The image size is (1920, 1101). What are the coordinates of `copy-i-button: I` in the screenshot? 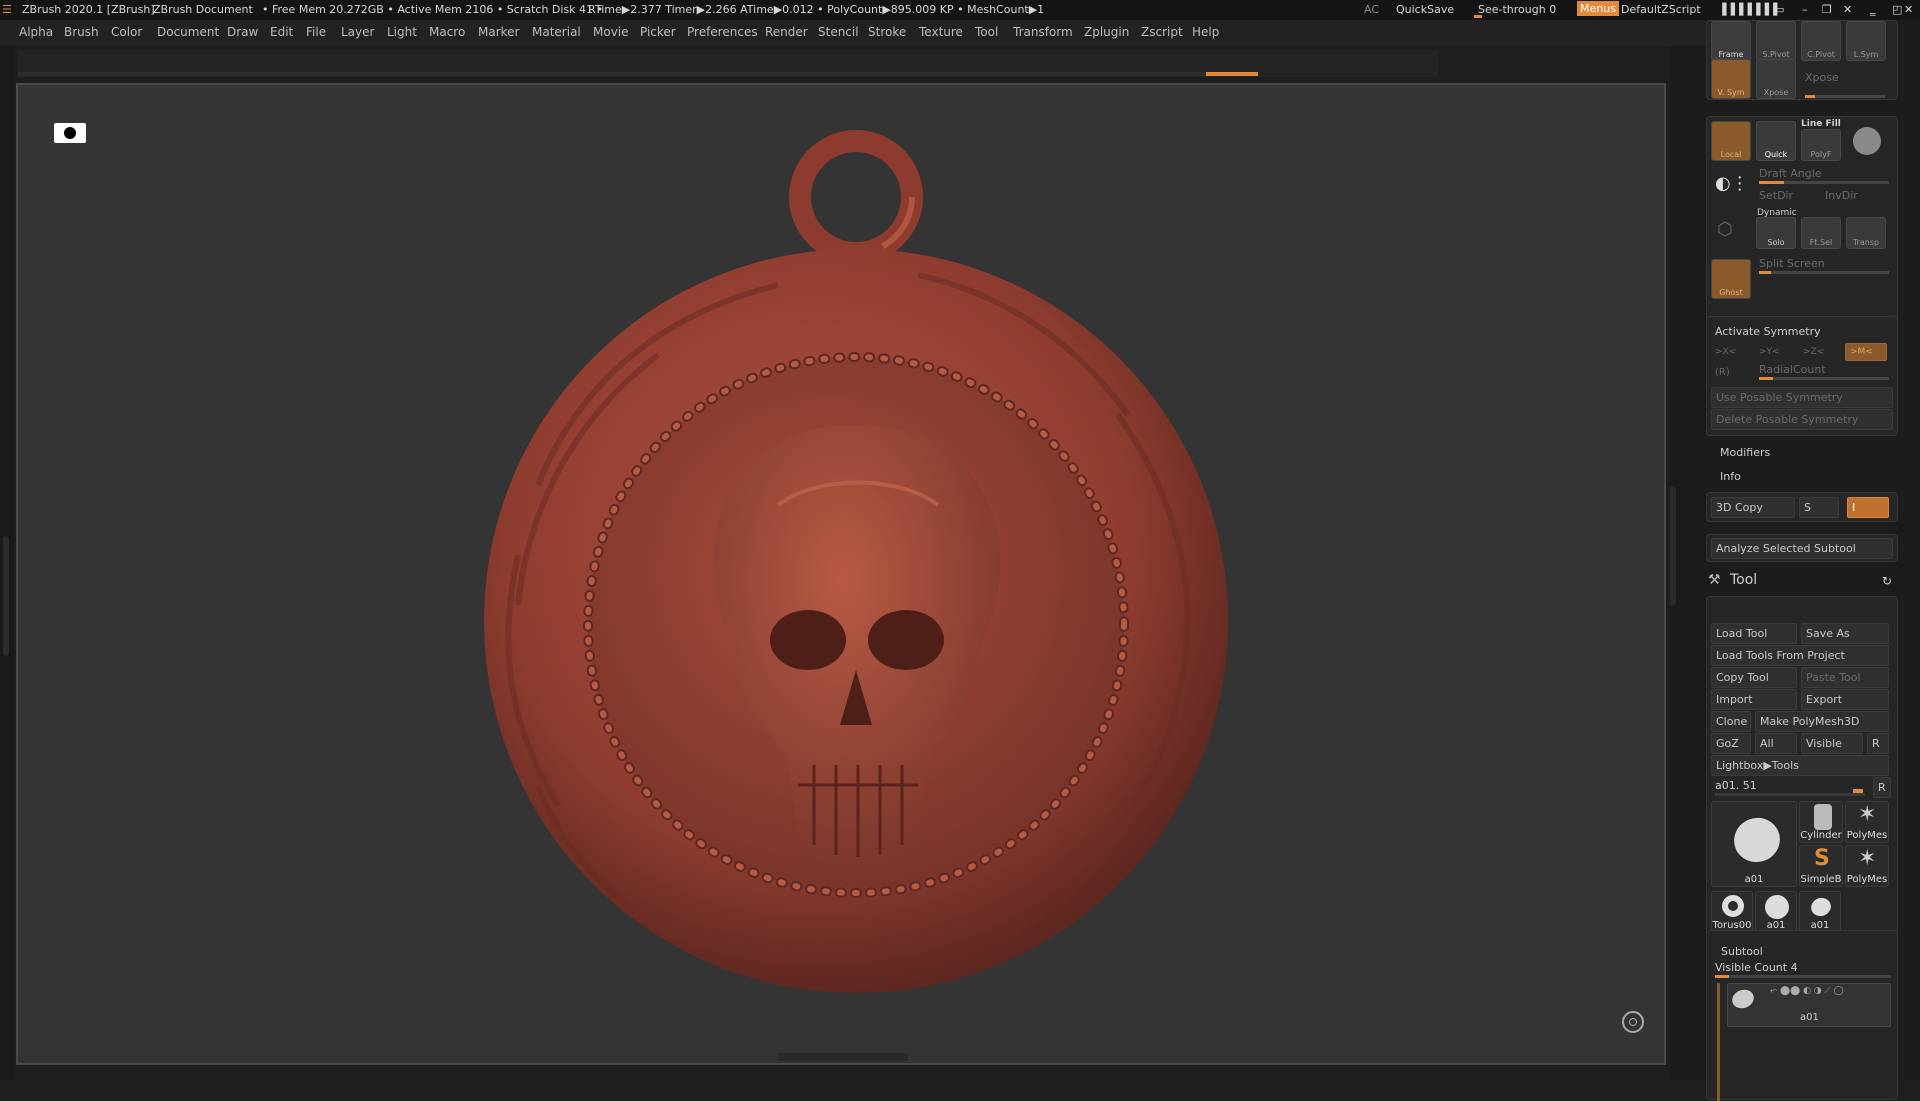 It's located at (1868, 507).